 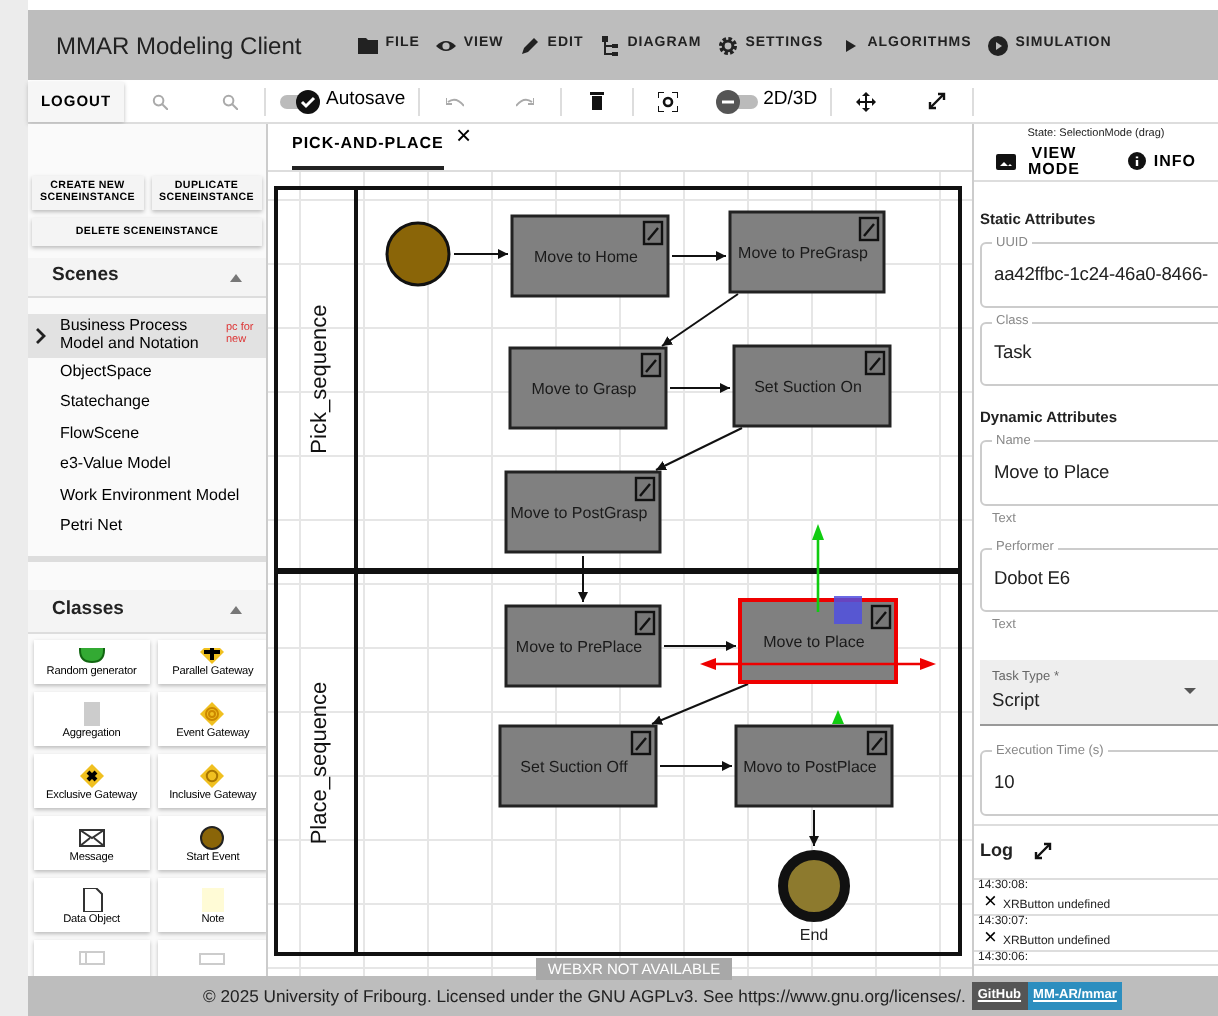 I want to click on scene-item: Petri Net, so click(x=147, y=528).